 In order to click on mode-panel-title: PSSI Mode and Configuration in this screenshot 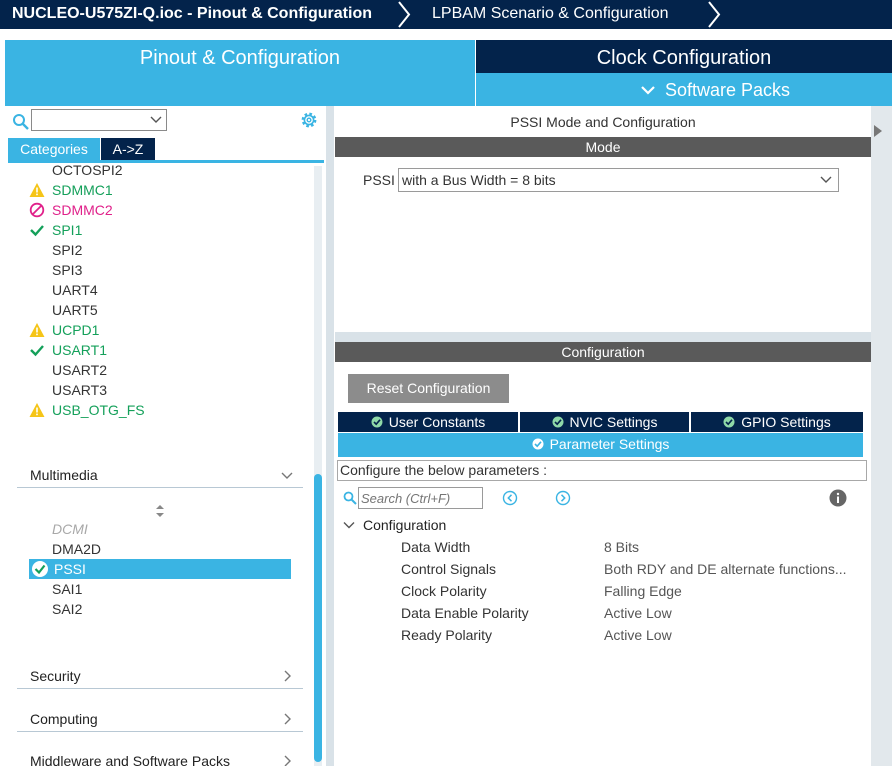, I will do `click(603, 122)`.